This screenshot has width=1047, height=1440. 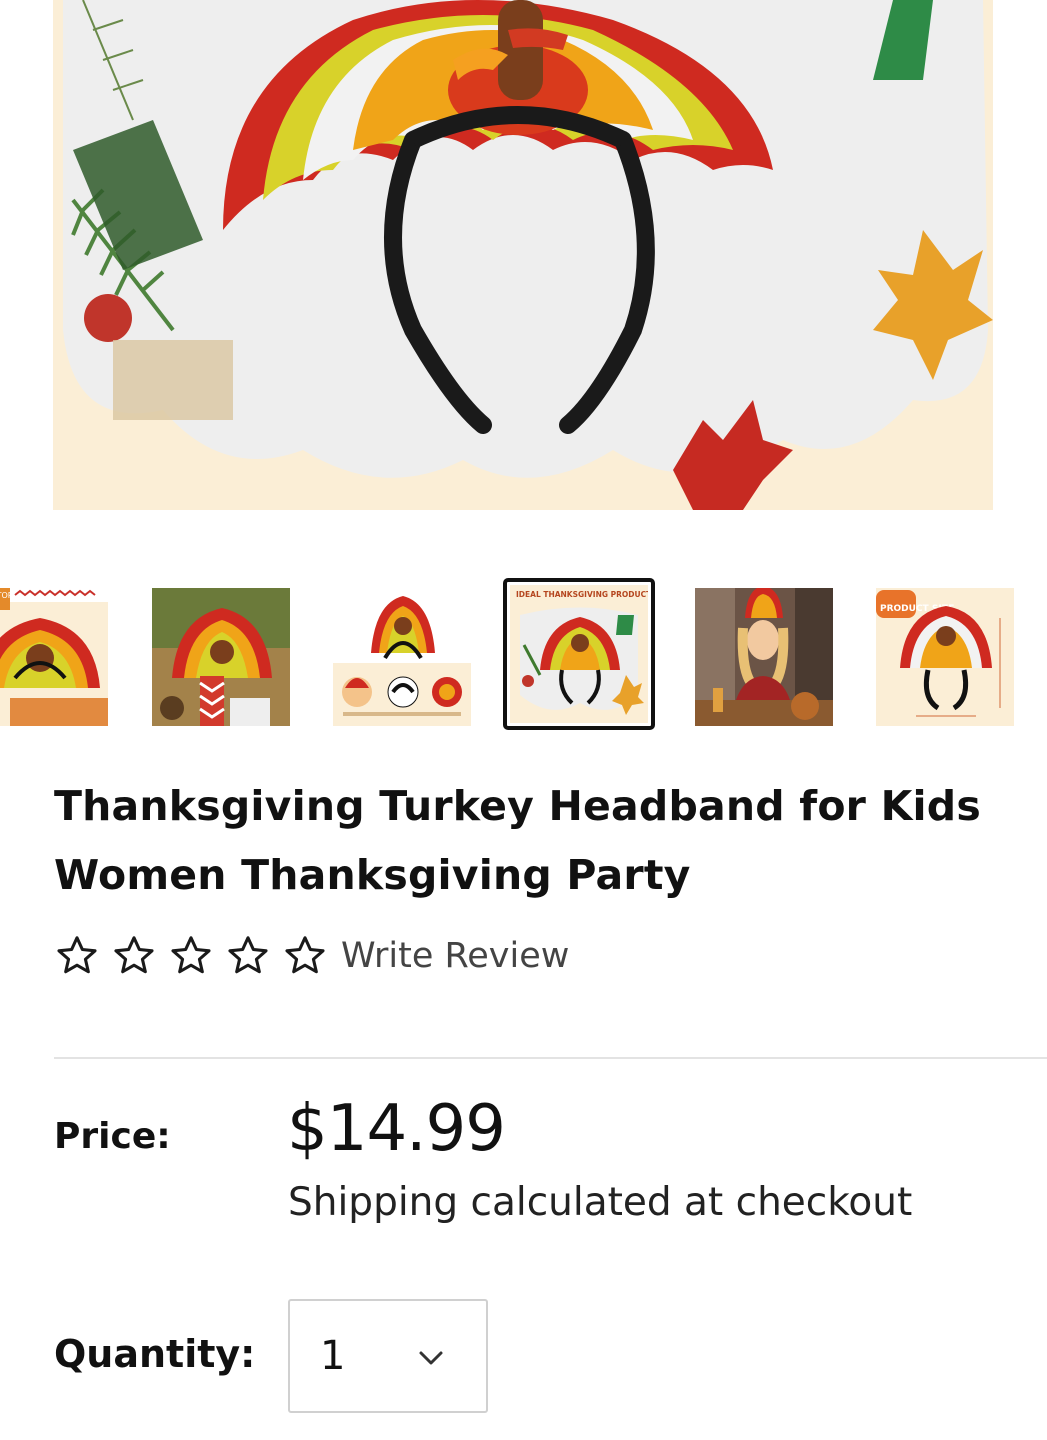 I want to click on price-value: $14.99, so click(x=396, y=1129).